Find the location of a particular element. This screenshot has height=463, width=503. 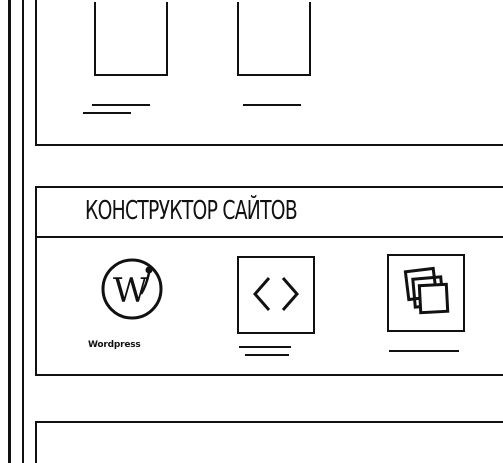

layers-button is located at coordinates (426, 293).